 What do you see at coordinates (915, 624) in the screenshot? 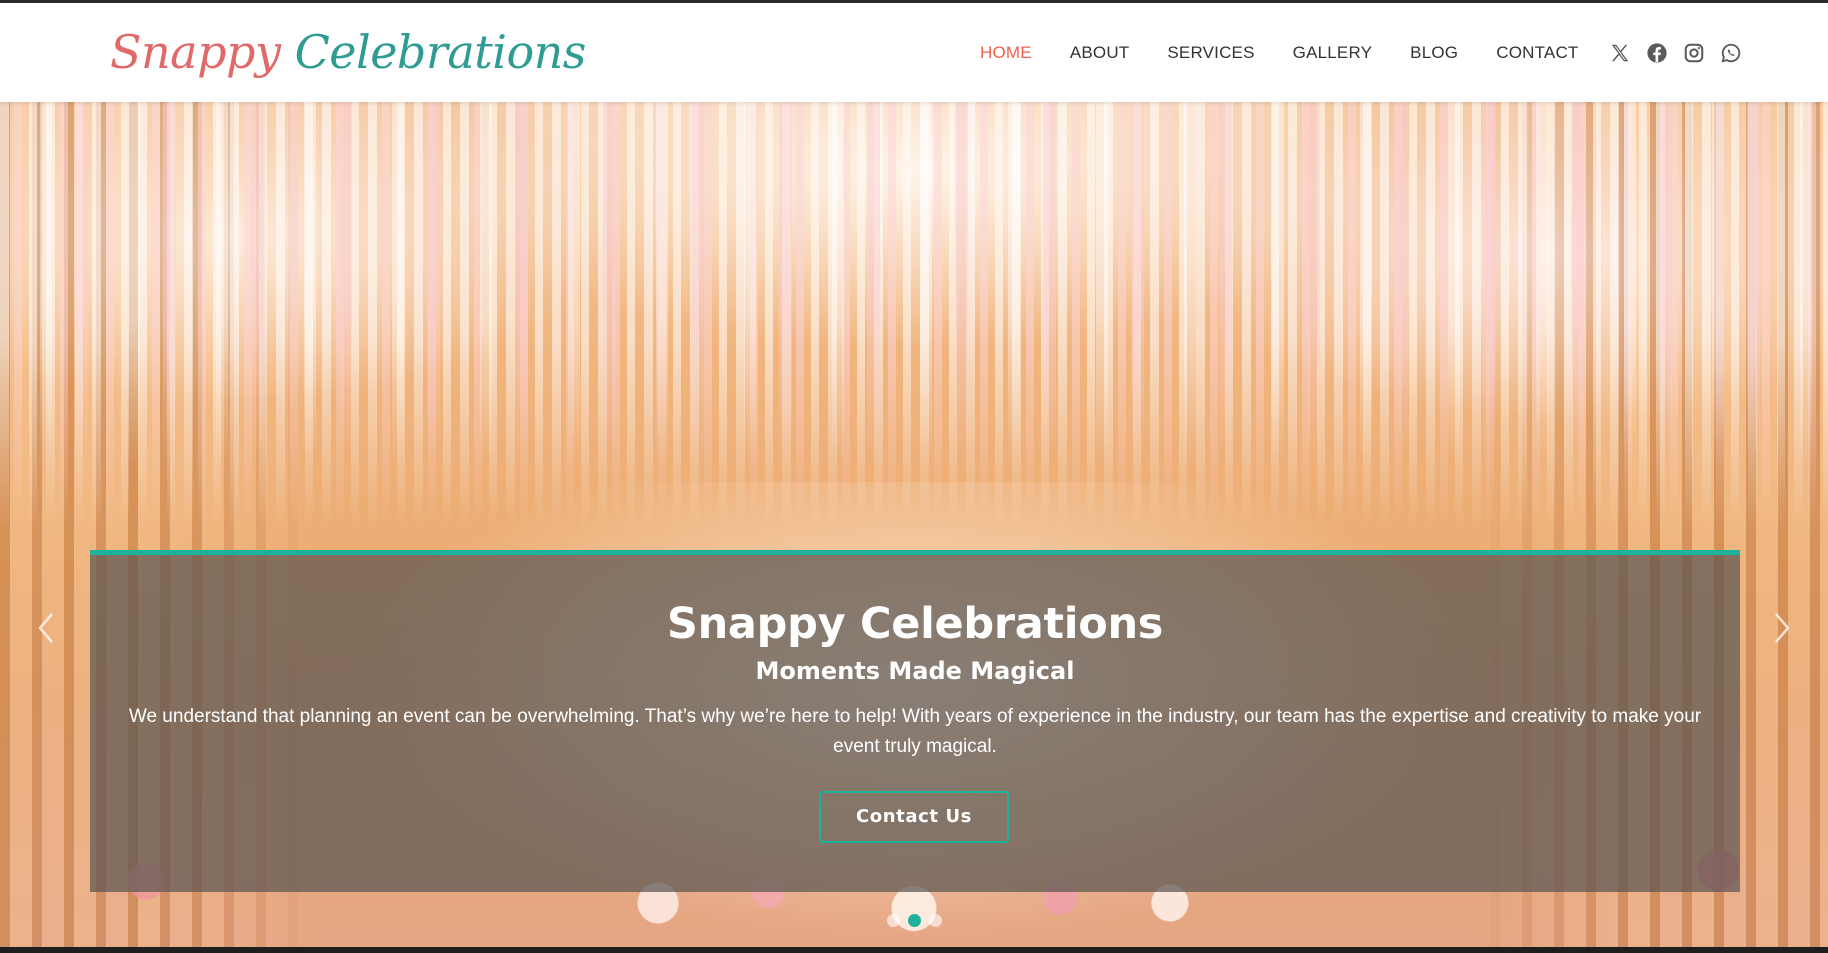
I see `hero-title: Snappy Celebrations` at bounding box center [915, 624].